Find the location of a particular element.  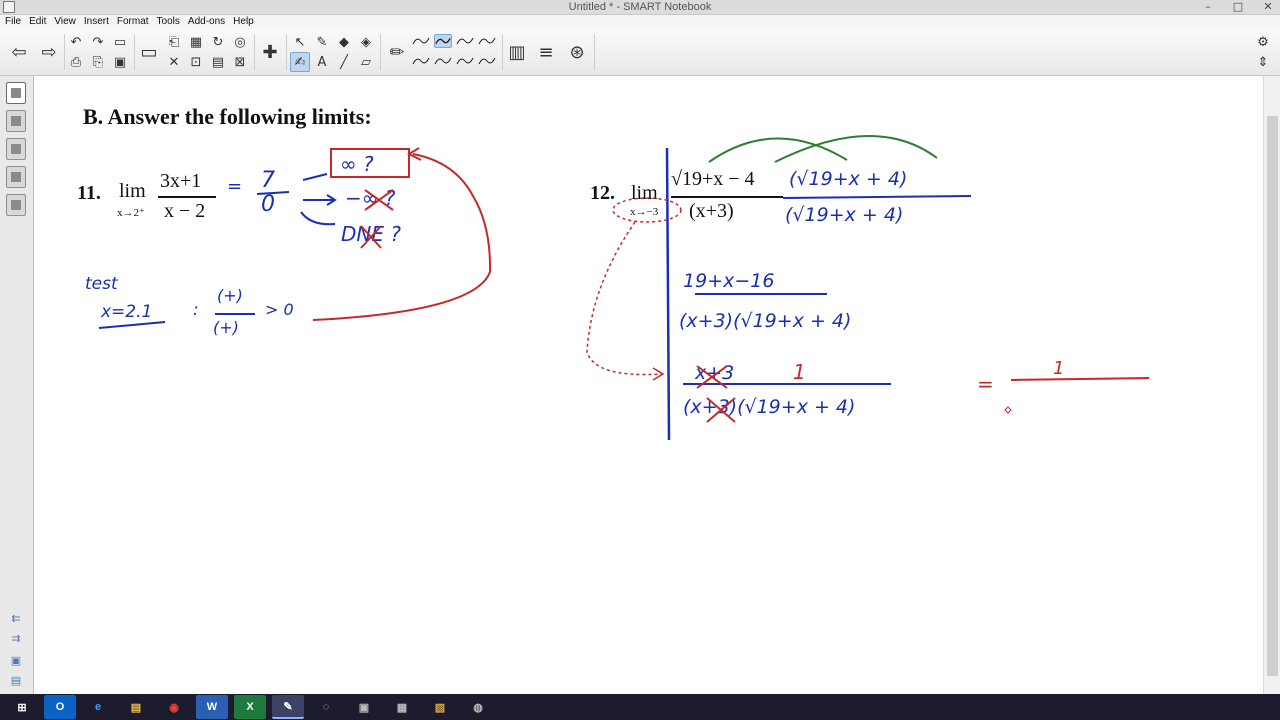

line-icon: ╱ is located at coordinates (344, 62).